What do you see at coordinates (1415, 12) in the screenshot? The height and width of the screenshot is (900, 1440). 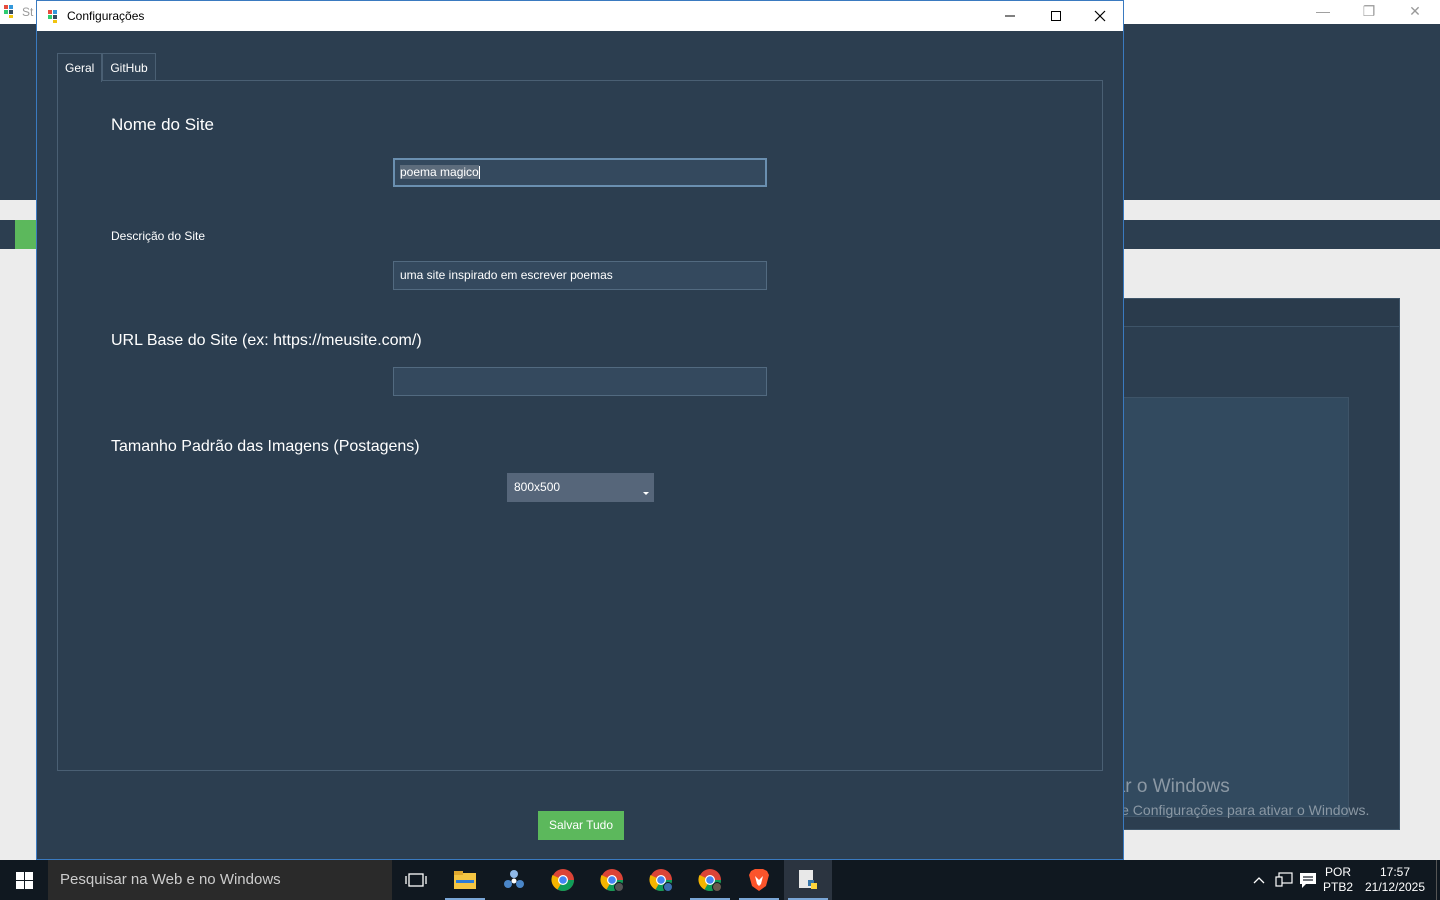 I see `close-icon: ✕` at bounding box center [1415, 12].